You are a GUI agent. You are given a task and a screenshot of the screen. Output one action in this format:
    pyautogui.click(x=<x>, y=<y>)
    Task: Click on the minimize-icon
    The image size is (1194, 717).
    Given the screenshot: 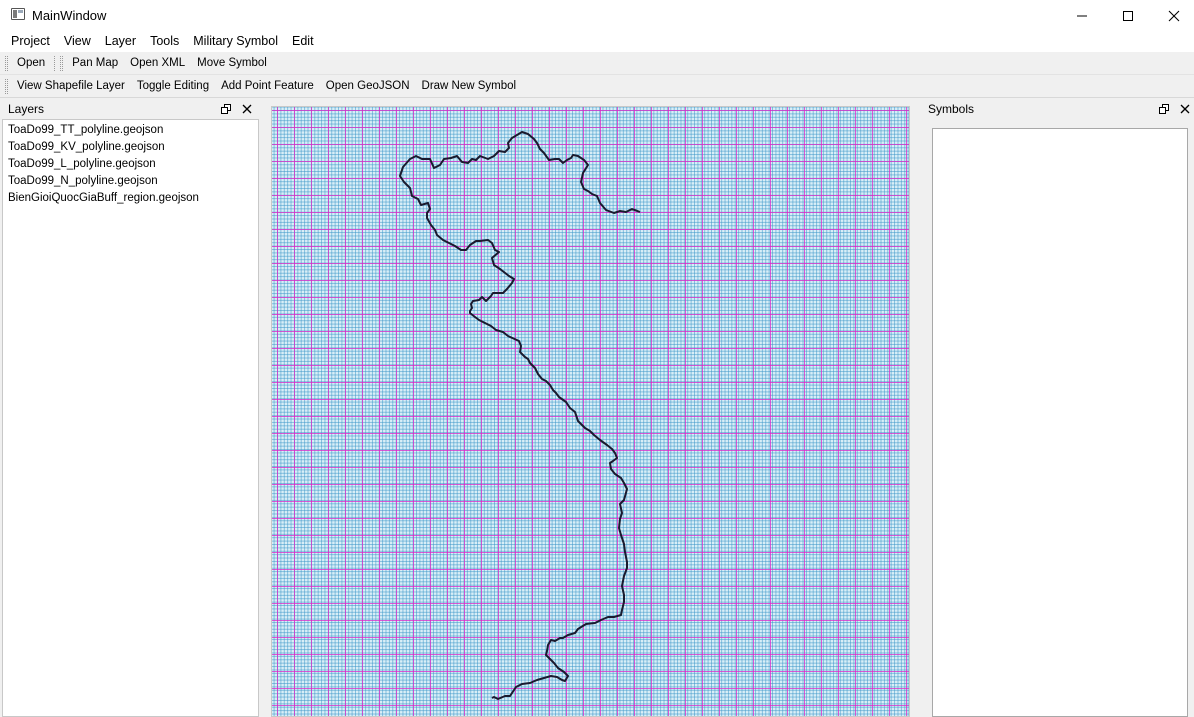 What is the action you would take?
    pyautogui.click(x=1082, y=15)
    